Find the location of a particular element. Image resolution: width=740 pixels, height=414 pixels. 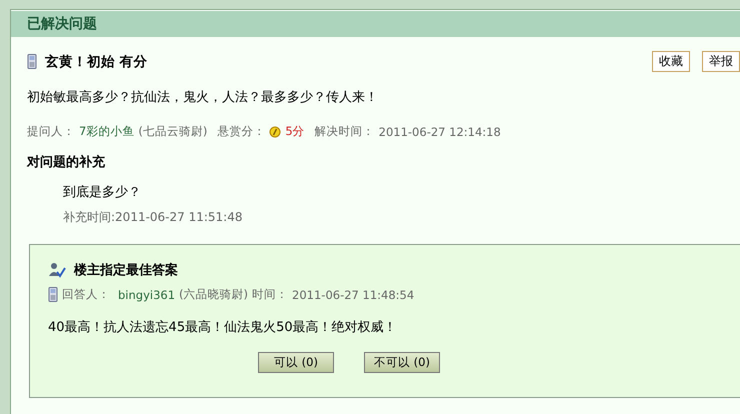

action-button: 收藏 is located at coordinates (671, 61).